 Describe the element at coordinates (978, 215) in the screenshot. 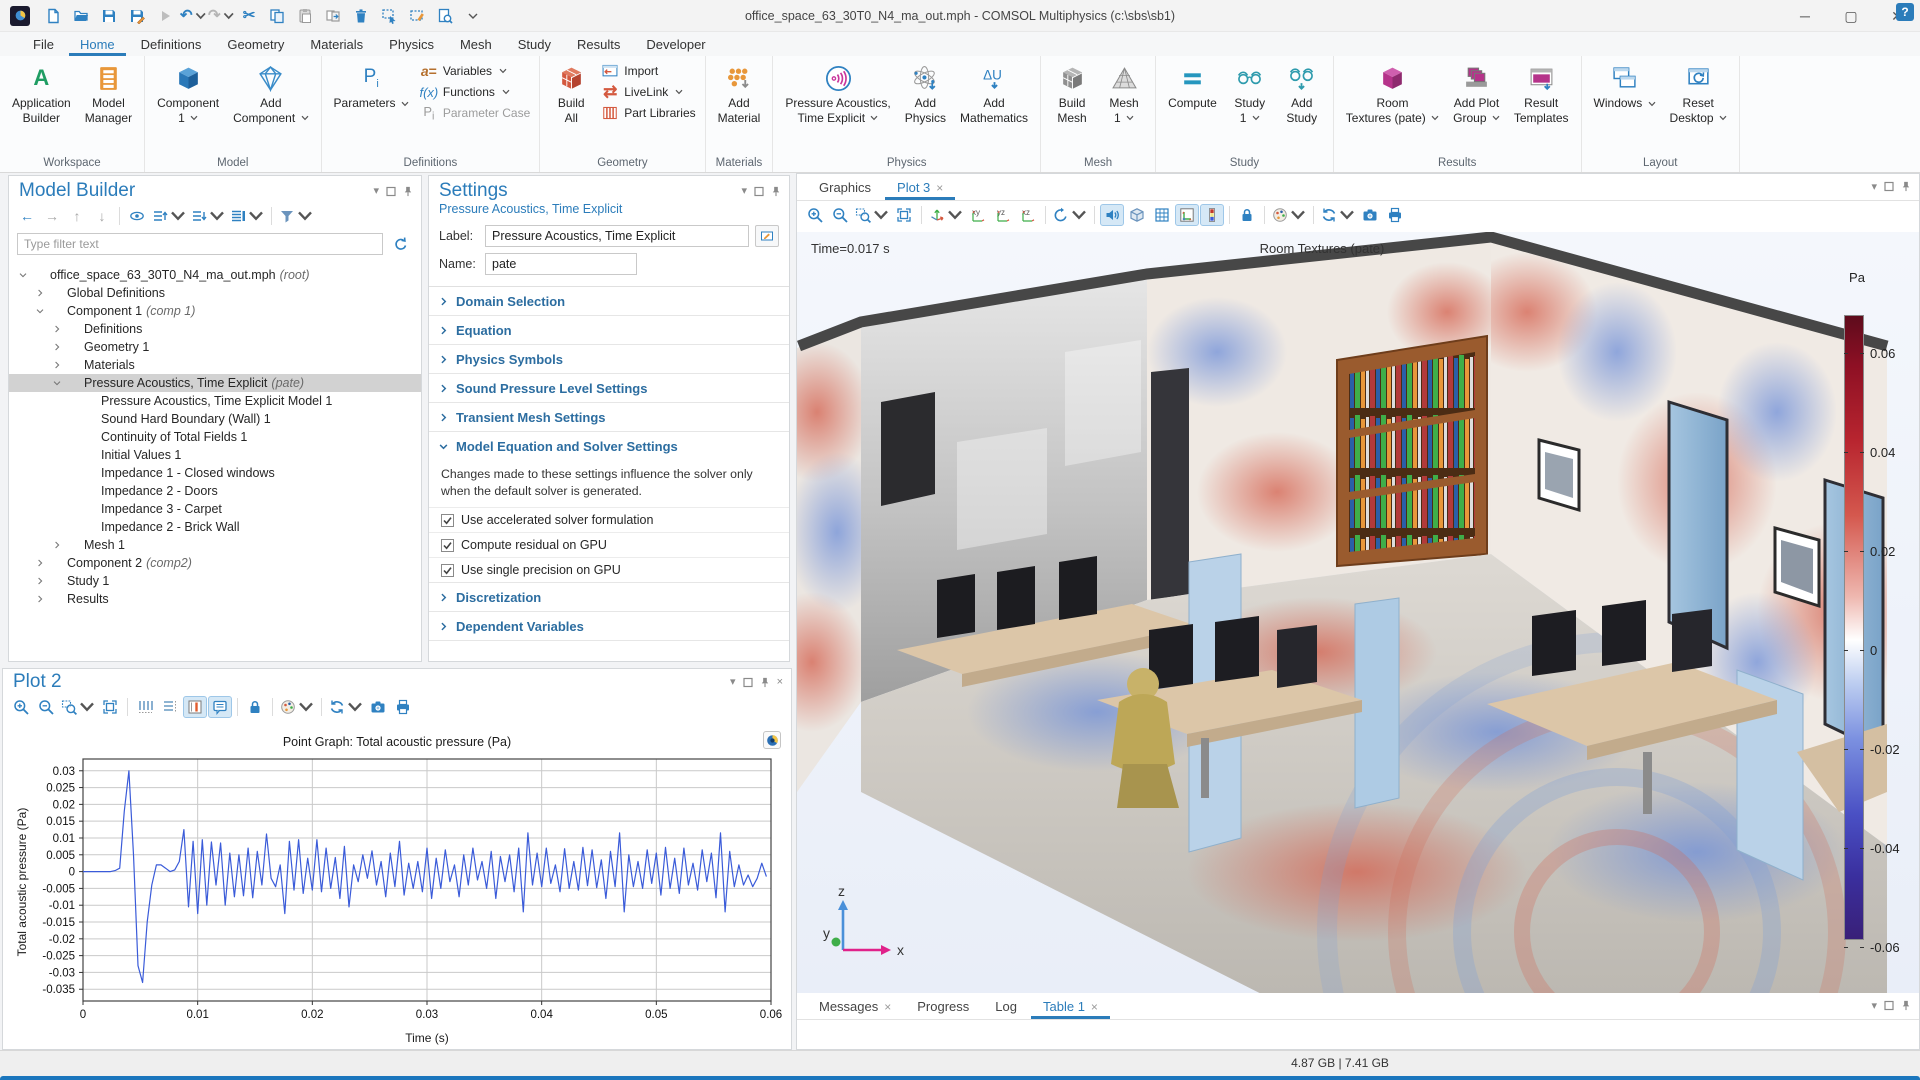

I see `view-xy-button: xy` at that location.